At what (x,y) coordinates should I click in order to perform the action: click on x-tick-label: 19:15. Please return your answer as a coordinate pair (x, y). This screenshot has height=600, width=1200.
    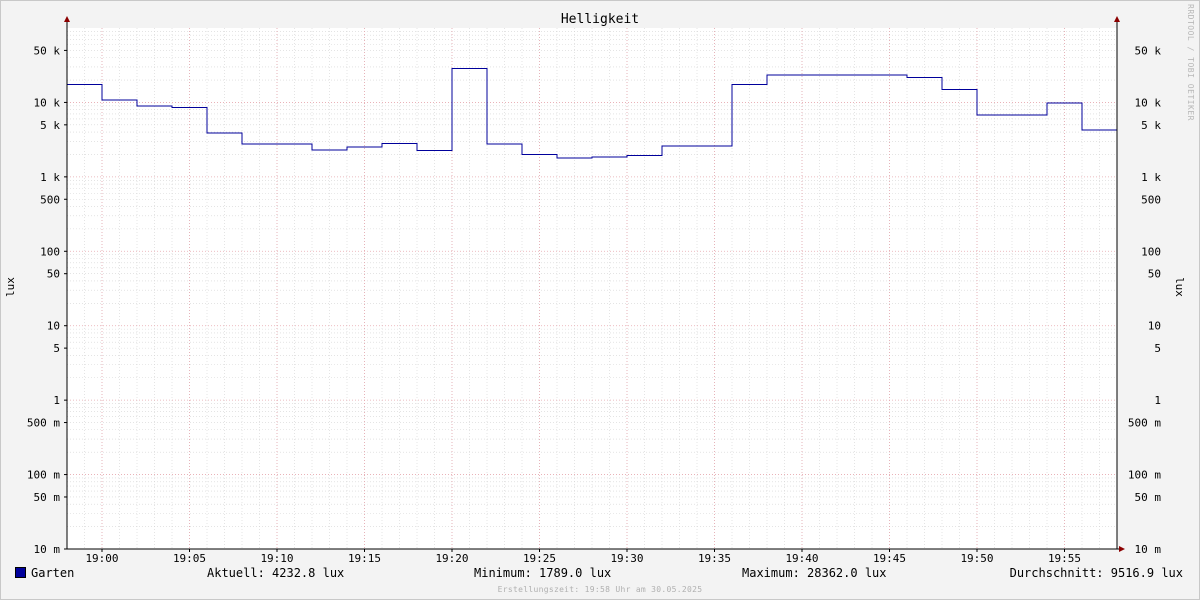
    Looking at the image, I should click on (364, 558).